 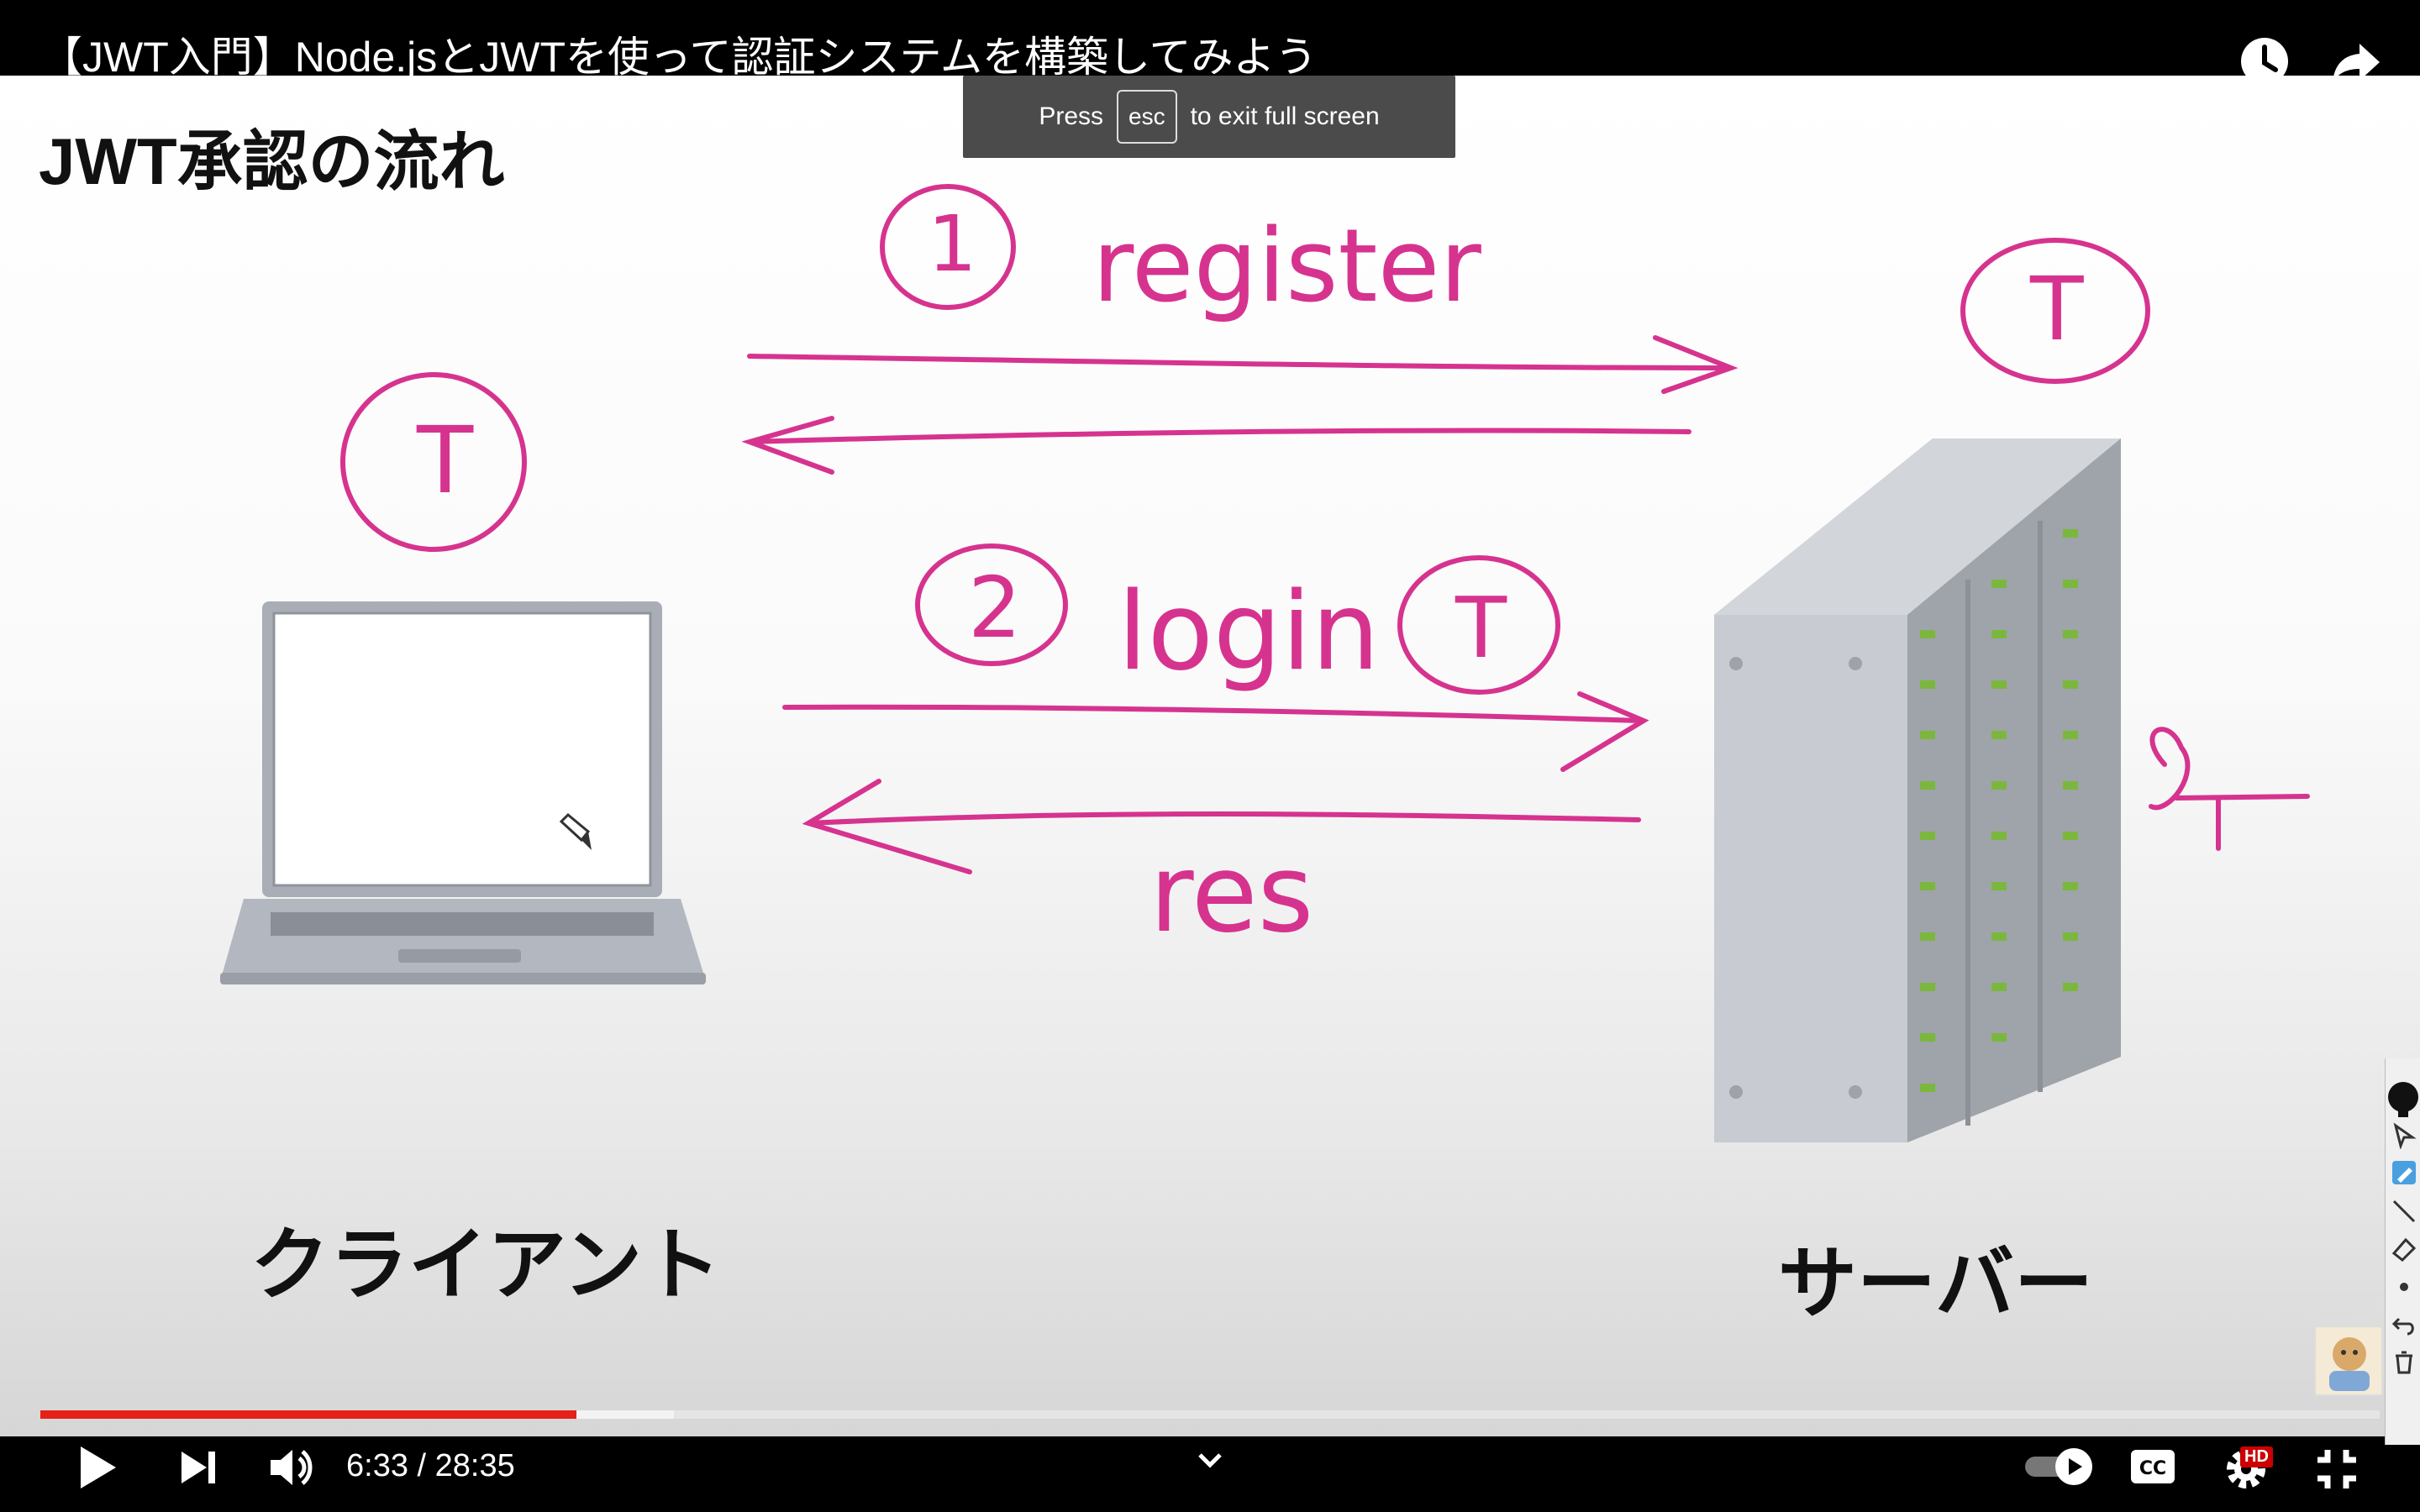 What do you see at coordinates (2337, 1469) in the screenshot?
I see `exit-fullscreen-icon` at bounding box center [2337, 1469].